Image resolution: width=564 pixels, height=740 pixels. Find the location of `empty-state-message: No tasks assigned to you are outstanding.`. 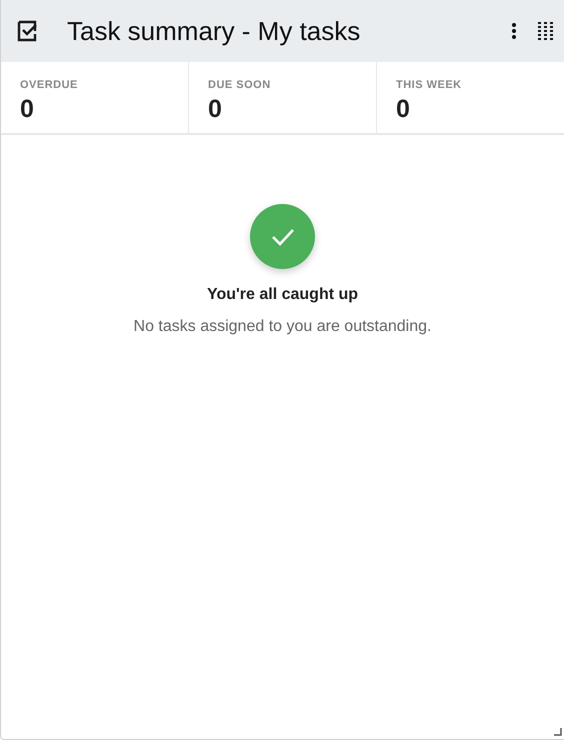

empty-state-message: No tasks assigned to you are outstanding. is located at coordinates (283, 327).